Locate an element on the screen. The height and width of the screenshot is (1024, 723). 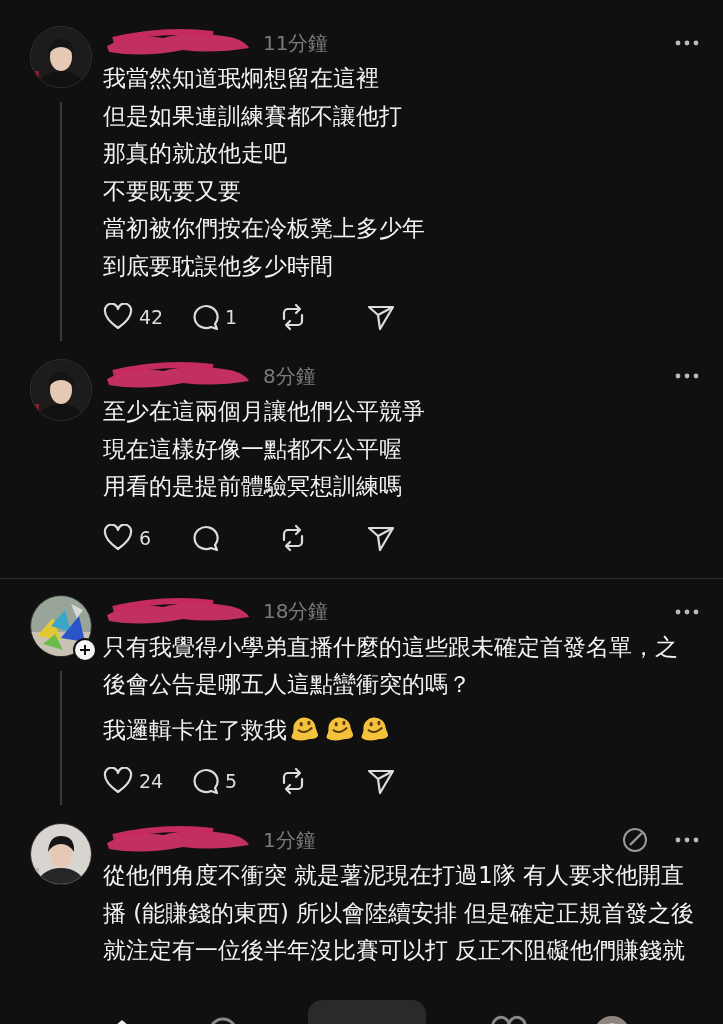
post-text: 當初被你們按在冷板凳上多少年 is located at coordinates (264, 228).